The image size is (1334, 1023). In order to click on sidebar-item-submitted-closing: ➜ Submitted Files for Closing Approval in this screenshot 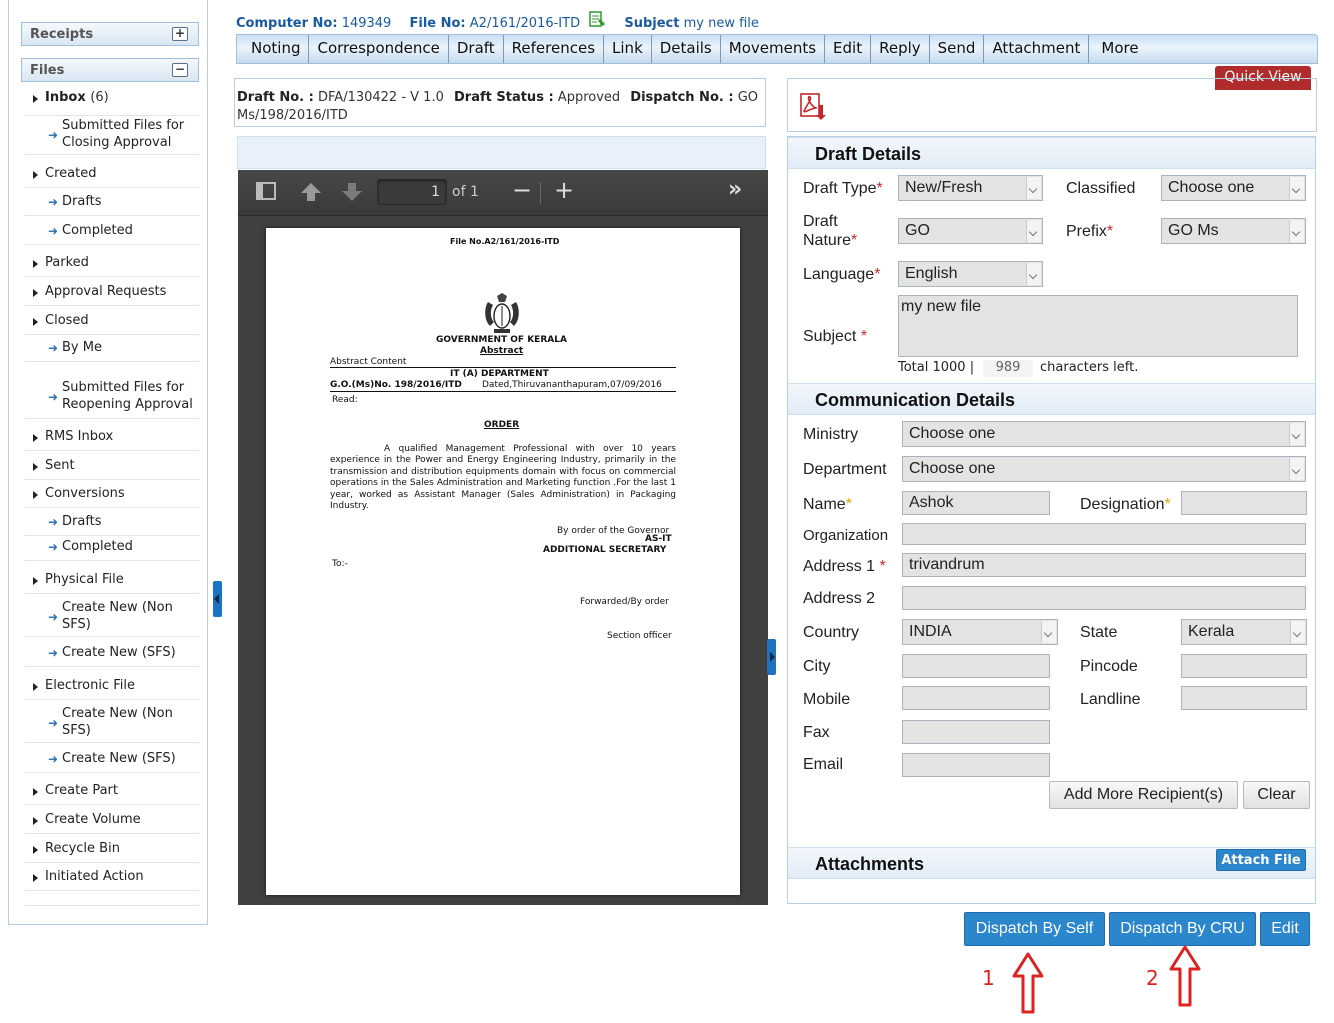, I will do `click(112, 136)`.